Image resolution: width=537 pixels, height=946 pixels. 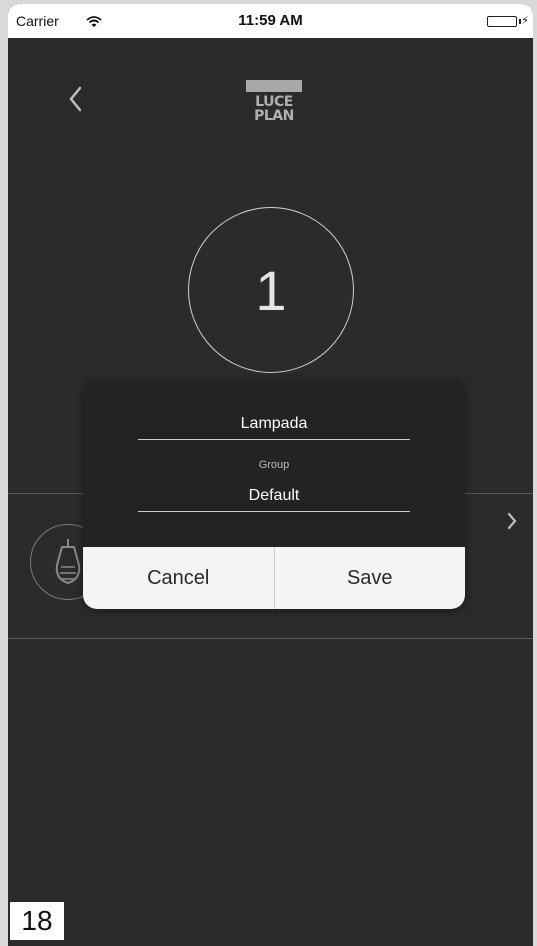 I want to click on group-label: Group, so click(x=274, y=465).